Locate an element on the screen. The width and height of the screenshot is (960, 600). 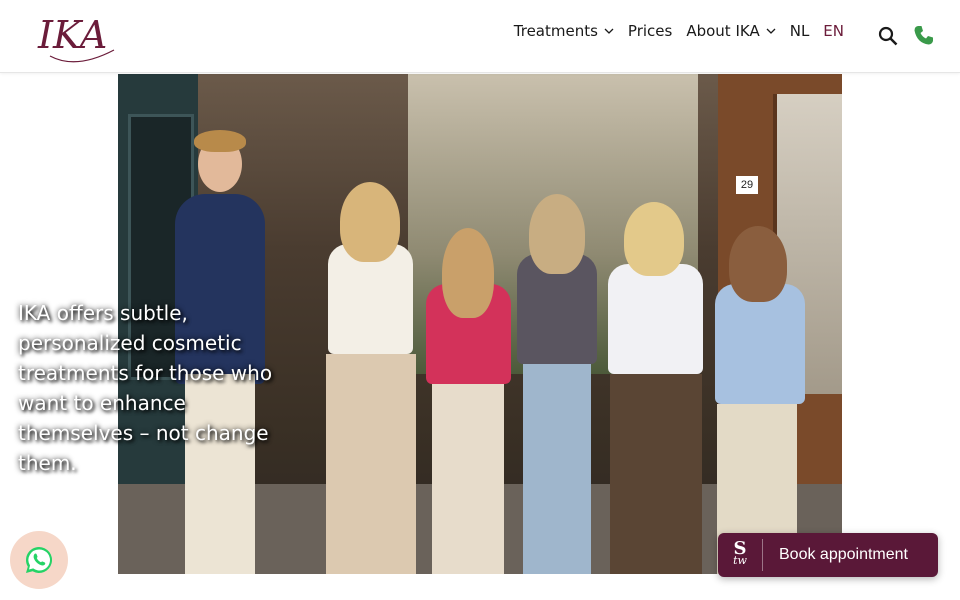
nav-prices: Prices is located at coordinates (650, 31).